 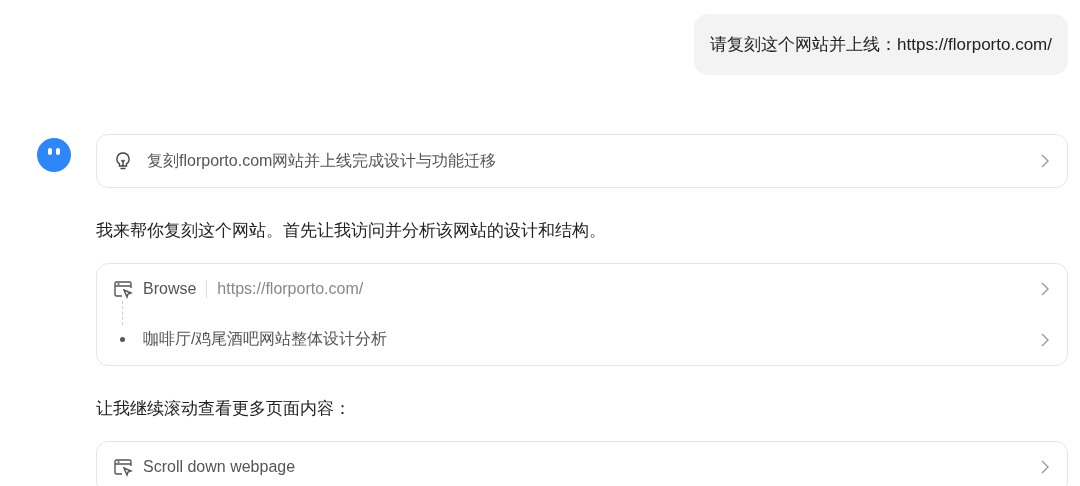 I want to click on step-title: 咖啡厅/鸡尾酒吧网站整体设计分析, so click(x=265, y=339).